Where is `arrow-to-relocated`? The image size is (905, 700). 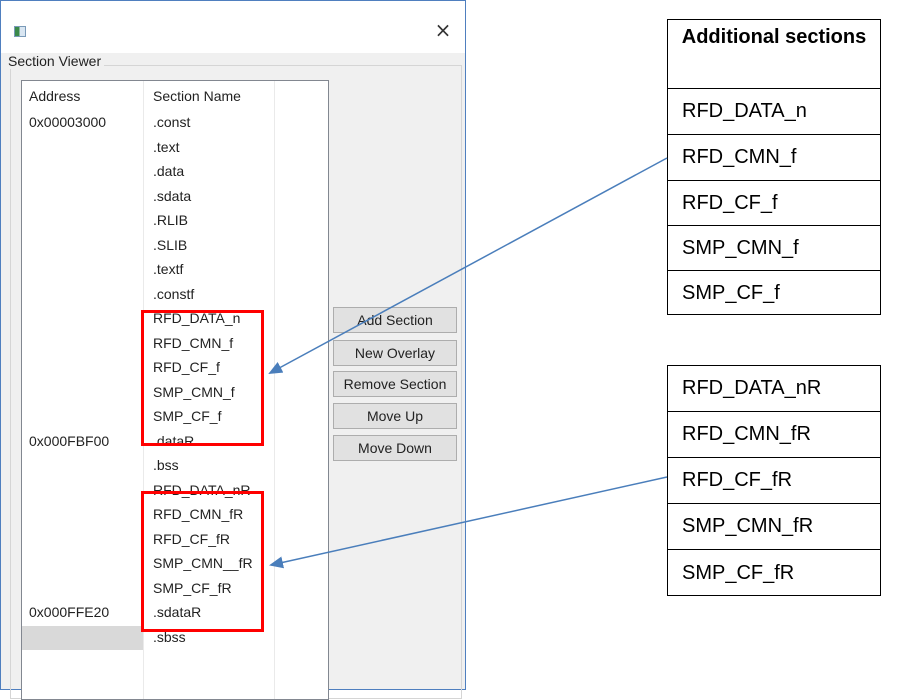 arrow-to-relocated is located at coordinates (468, 522).